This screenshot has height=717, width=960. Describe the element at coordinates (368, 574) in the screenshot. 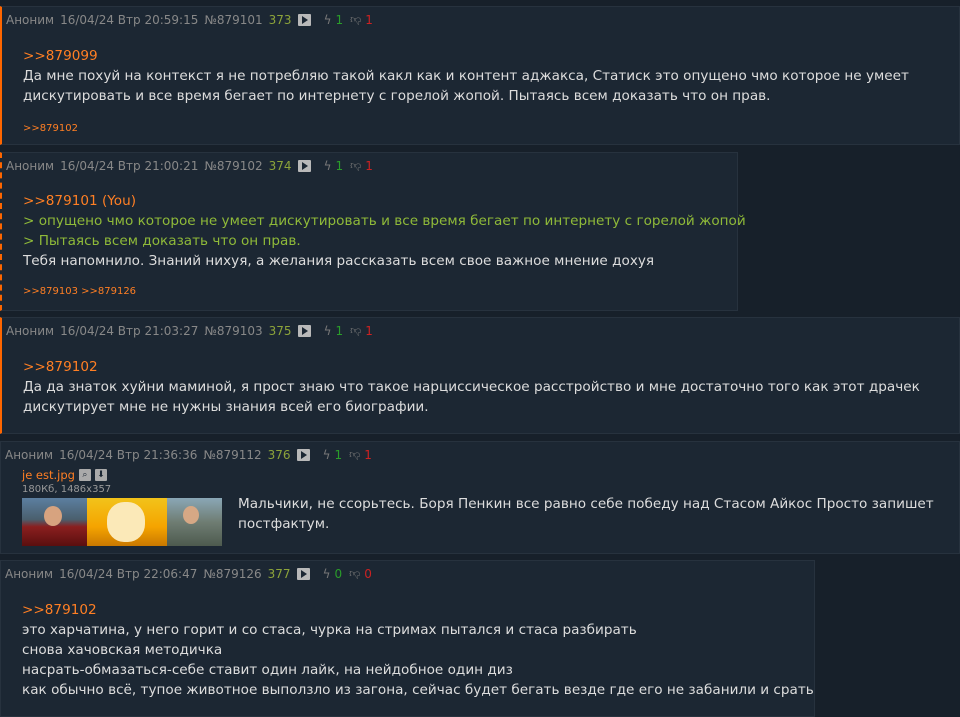

I see `dislike-count: 0` at that location.